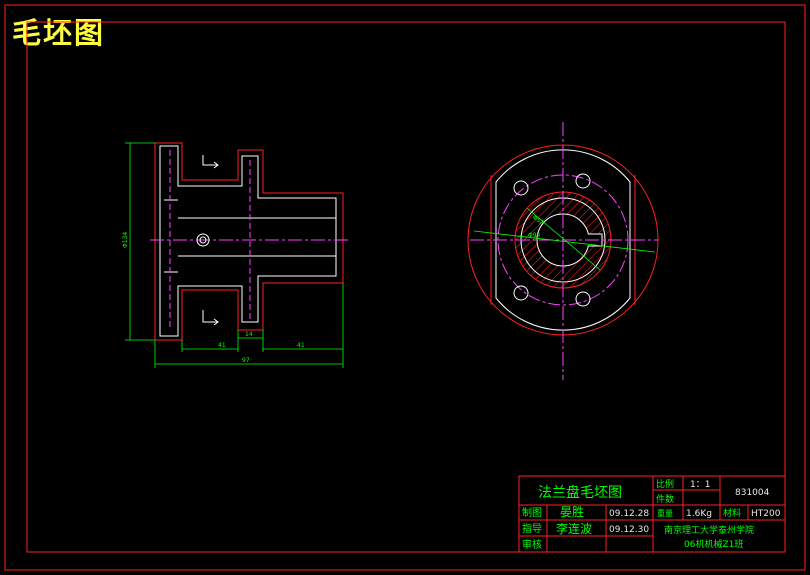 The image size is (810, 575). Describe the element at coordinates (572, 511) in the screenshot. I see `made-name: 晏胜` at that location.